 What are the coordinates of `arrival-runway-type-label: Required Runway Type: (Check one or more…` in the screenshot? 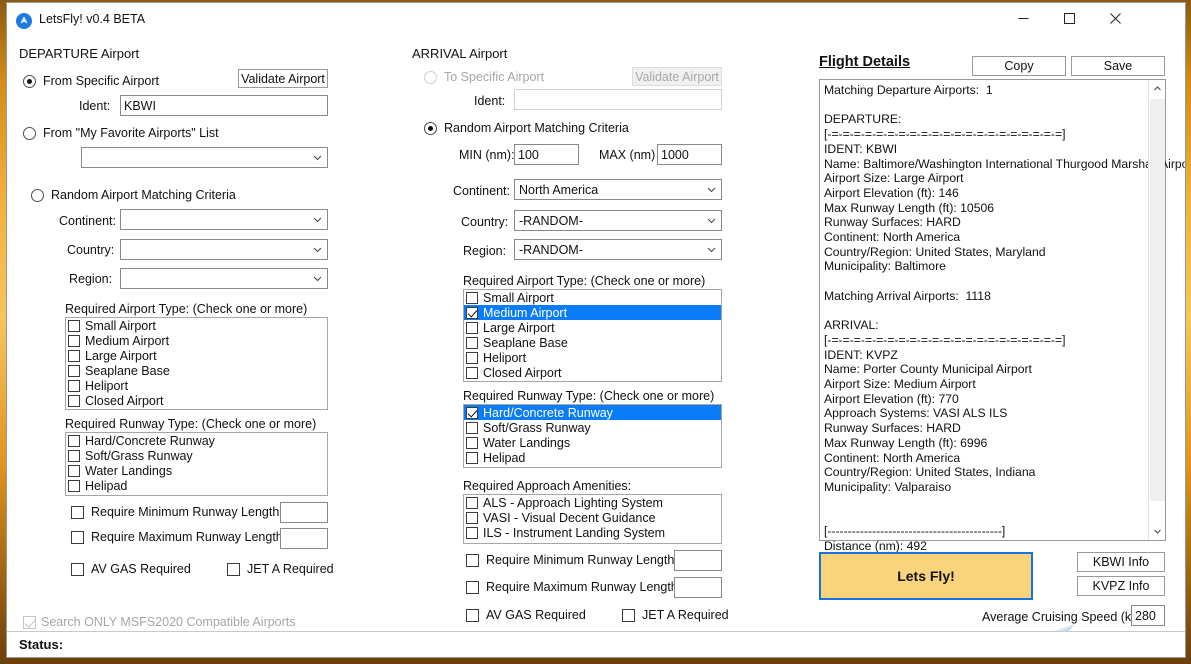 It's located at (589, 396).